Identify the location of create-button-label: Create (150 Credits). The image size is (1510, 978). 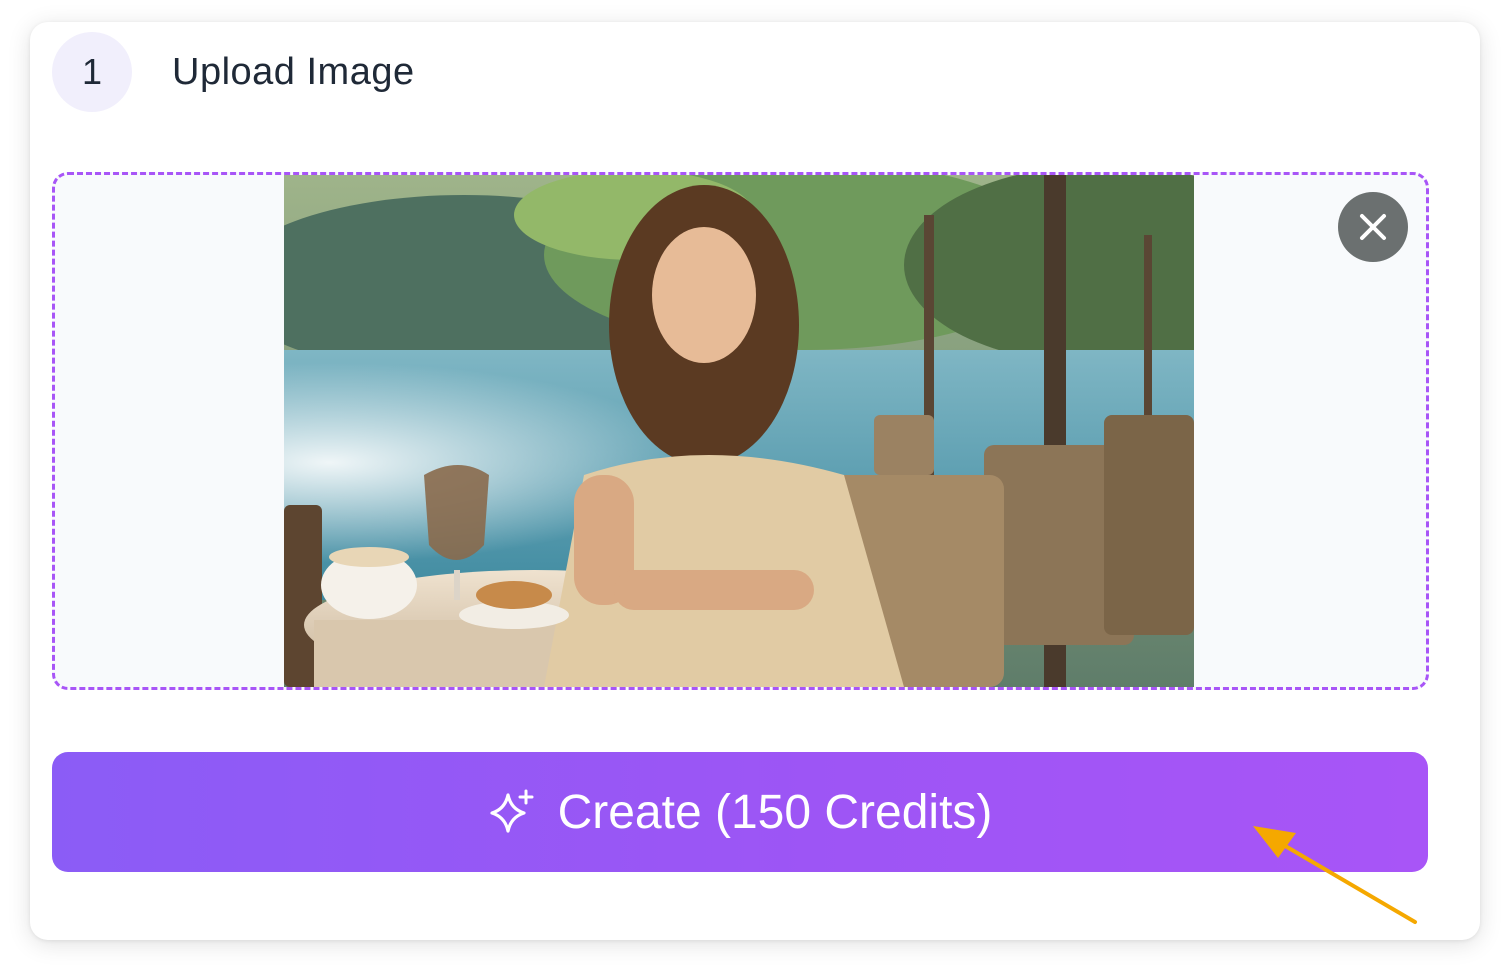
(775, 812).